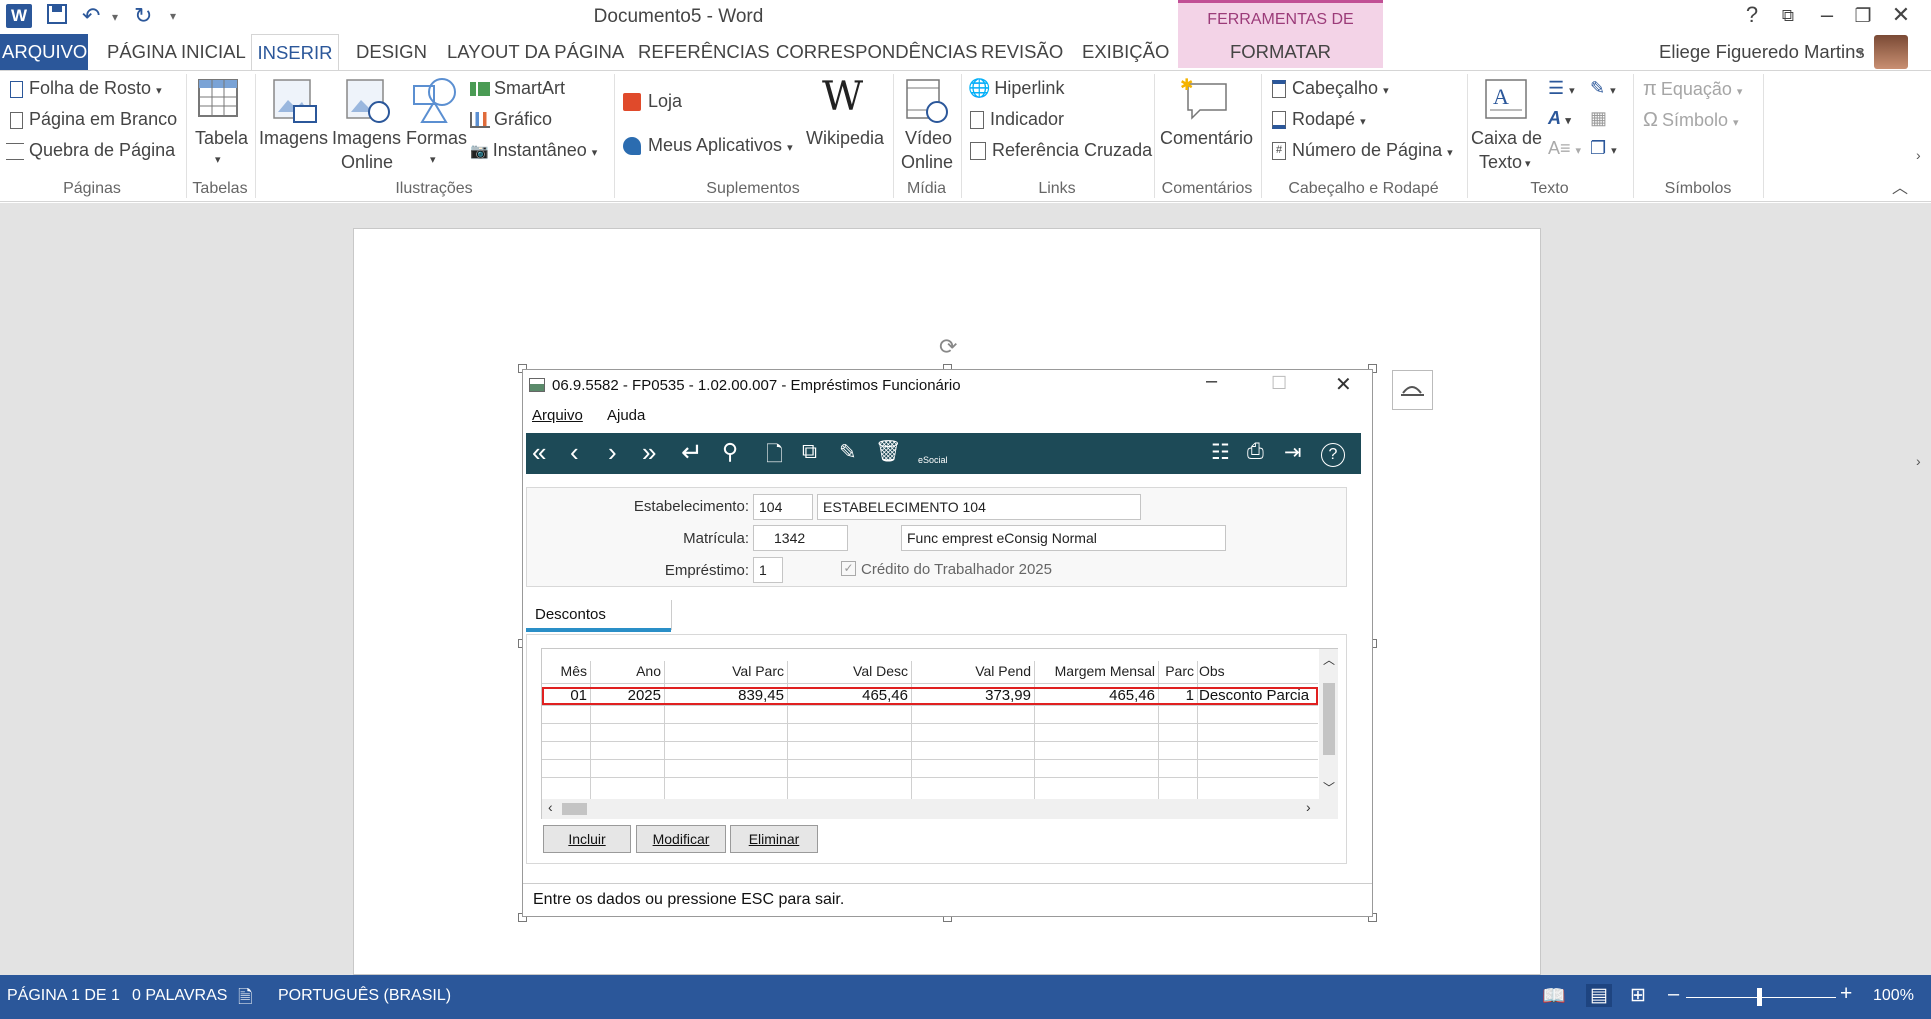 The image size is (1931, 1019). Describe the element at coordinates (1827, 15) in the screenshot. I see `minimize-button: –` at that location.